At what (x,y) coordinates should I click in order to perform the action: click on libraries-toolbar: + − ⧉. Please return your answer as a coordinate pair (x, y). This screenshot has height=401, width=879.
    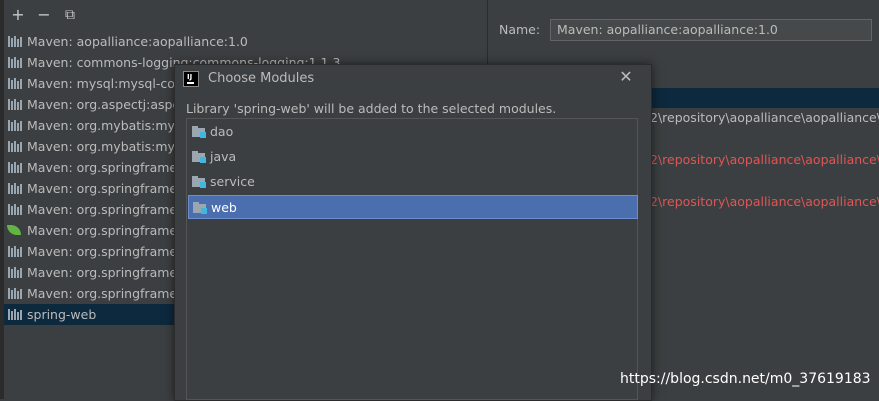
    Looking at the image, I should click on (243, 15).